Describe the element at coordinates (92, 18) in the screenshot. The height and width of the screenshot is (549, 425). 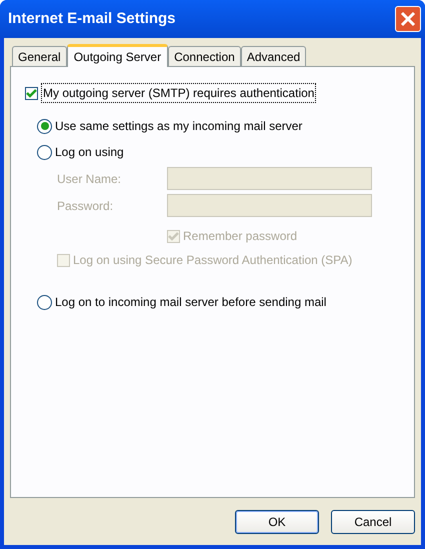
I see `window-title: Internet E-mail Settings` at that location.